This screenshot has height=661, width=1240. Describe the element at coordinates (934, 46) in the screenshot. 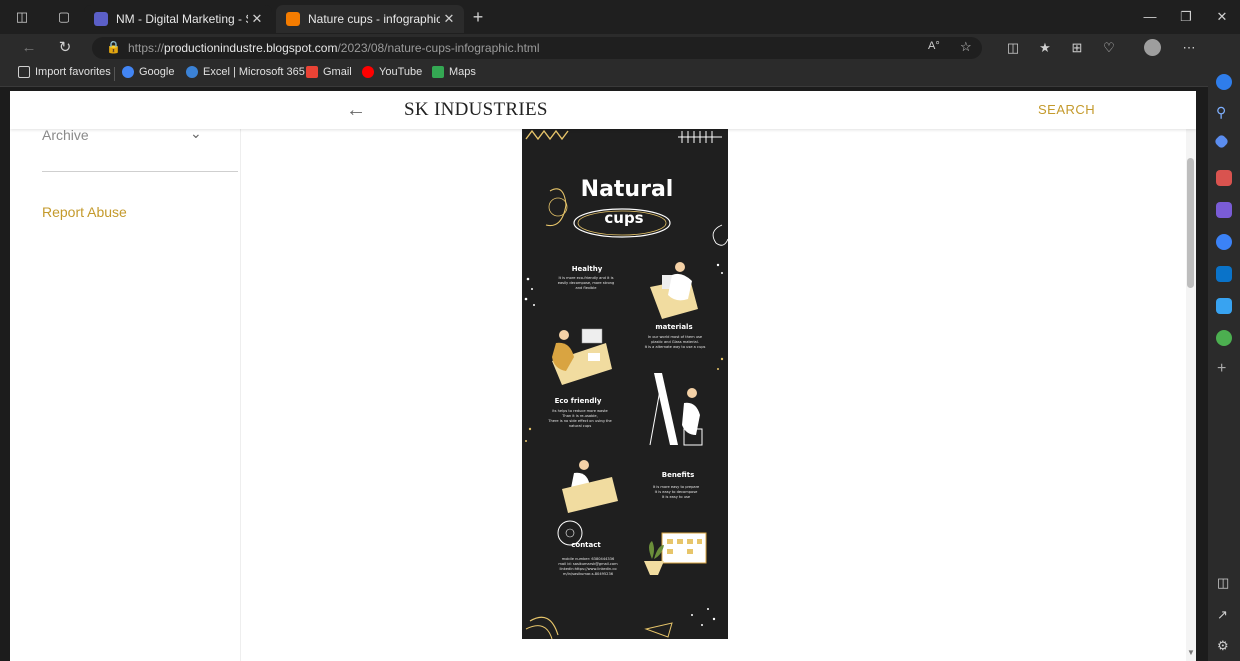

I see `read-aloud-icon: A°` at that location.